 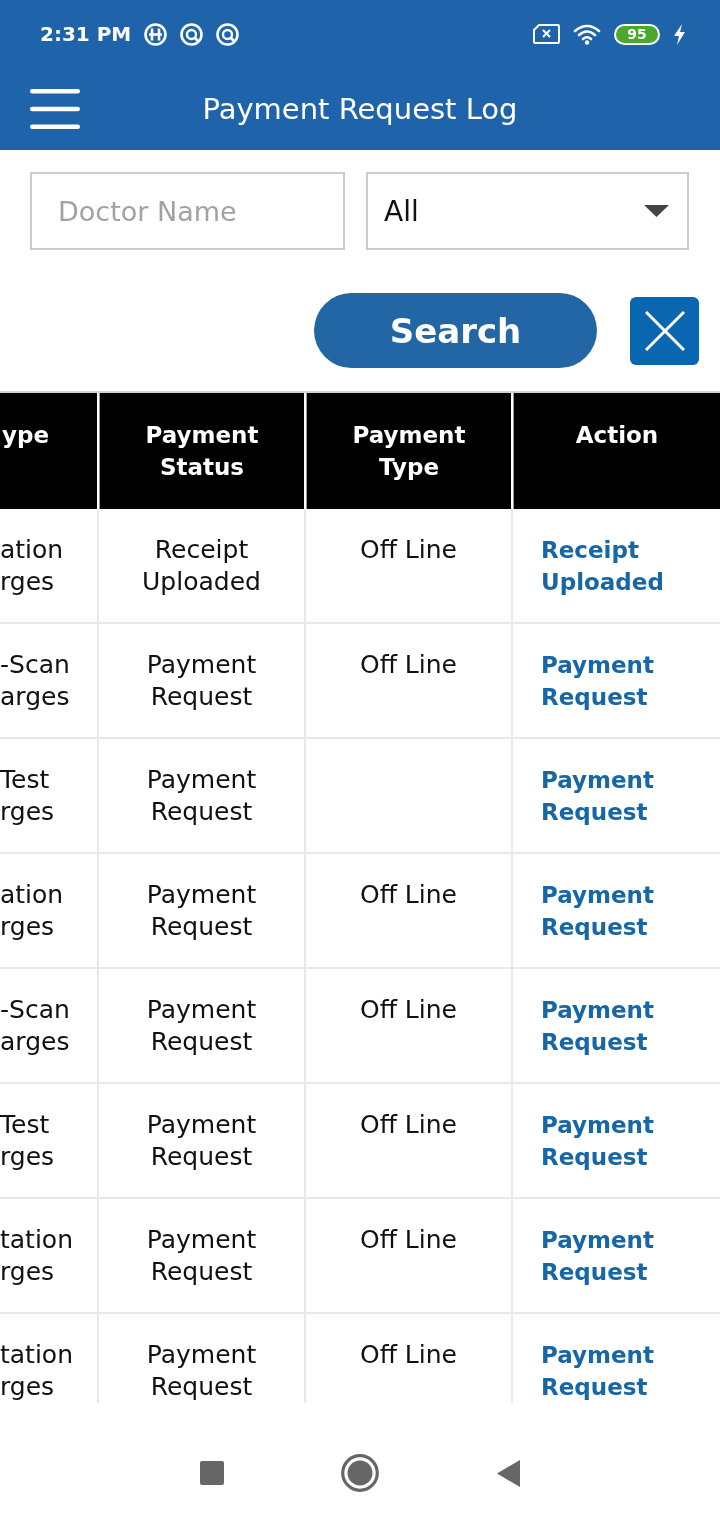 I want to click on close-icon, so click(x=664, y=330).